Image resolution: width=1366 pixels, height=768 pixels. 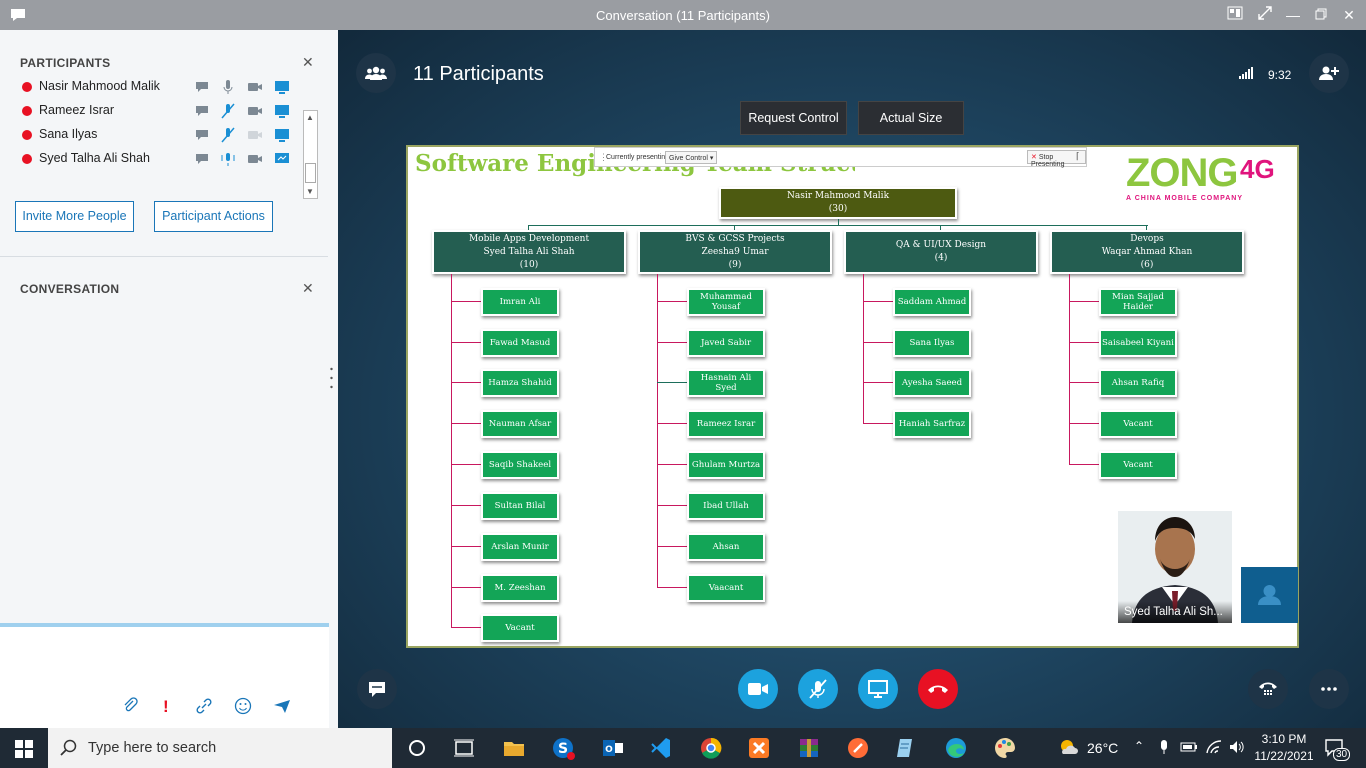 What do you see at coordinates (911, 118) in the screenshot?
I see `actual-size-button: Actual Size` at bounding box center [911, 118].